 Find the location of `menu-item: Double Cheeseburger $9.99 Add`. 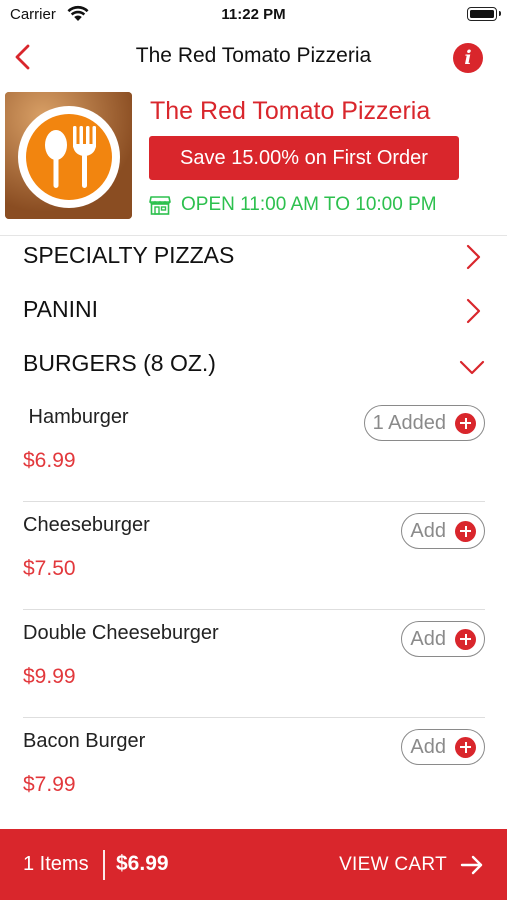

menu-item: Double Cheeseburger $9.99 Add is located at coordinates (253, 663).